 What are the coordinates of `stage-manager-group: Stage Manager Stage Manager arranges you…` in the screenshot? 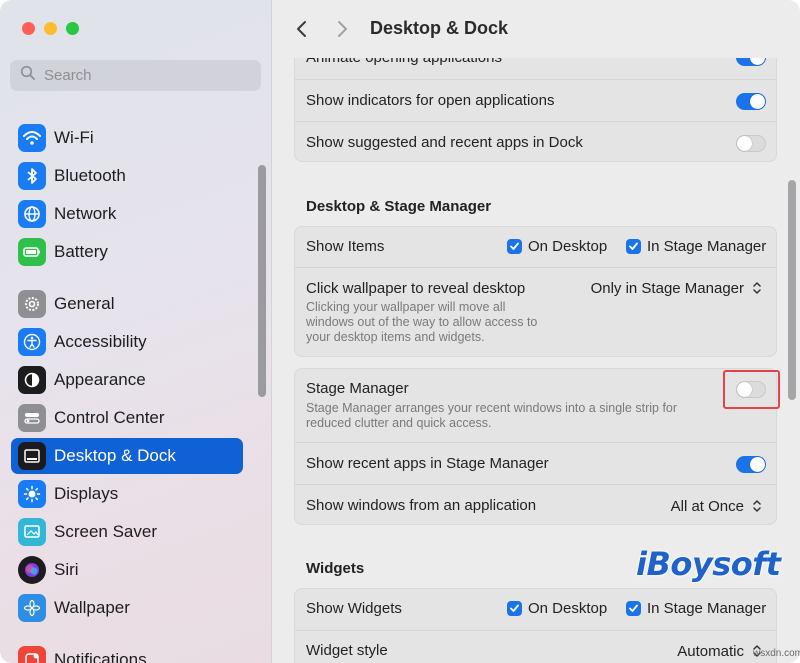 It's located at (535, 446).